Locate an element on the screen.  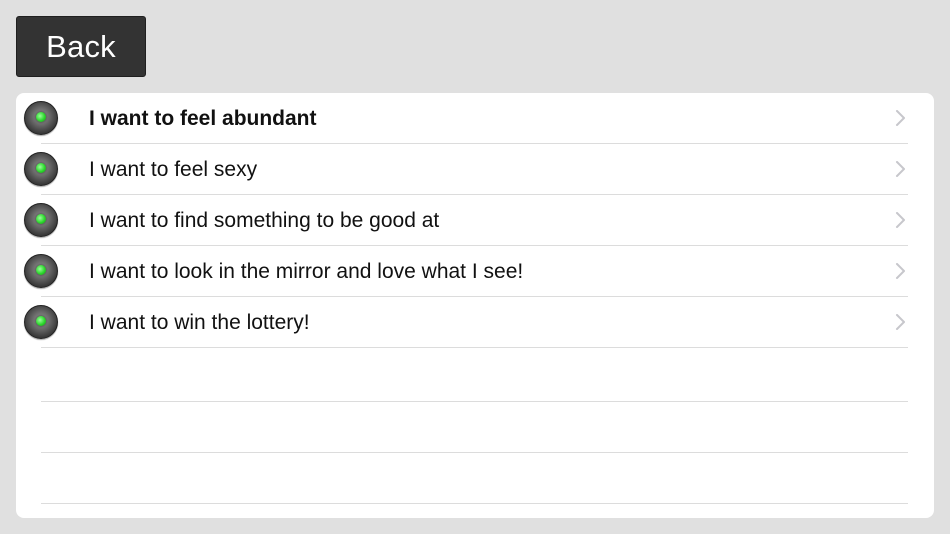
list-item-label: I want to win the lottery! is located at coordinates (199, 322).